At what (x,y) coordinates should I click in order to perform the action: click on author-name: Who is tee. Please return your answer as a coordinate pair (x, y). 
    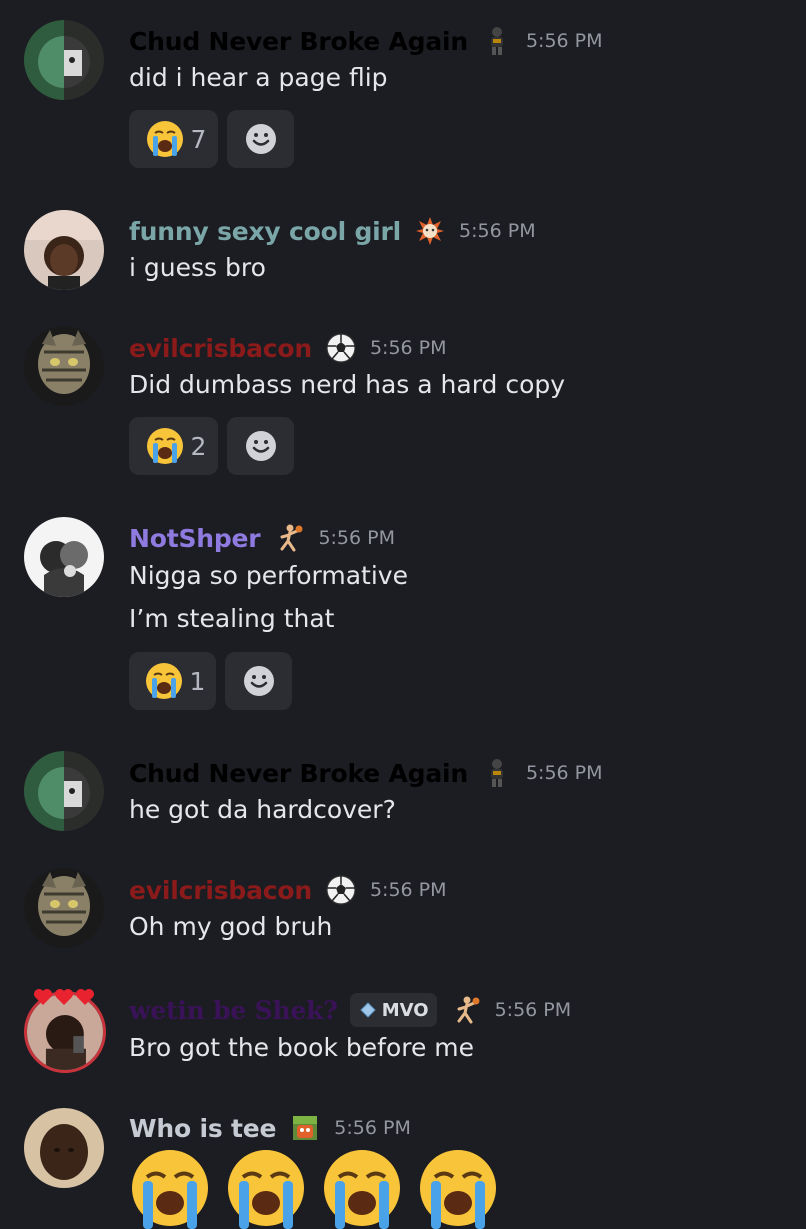
    Looking at the image, I should click on (202, 1128).